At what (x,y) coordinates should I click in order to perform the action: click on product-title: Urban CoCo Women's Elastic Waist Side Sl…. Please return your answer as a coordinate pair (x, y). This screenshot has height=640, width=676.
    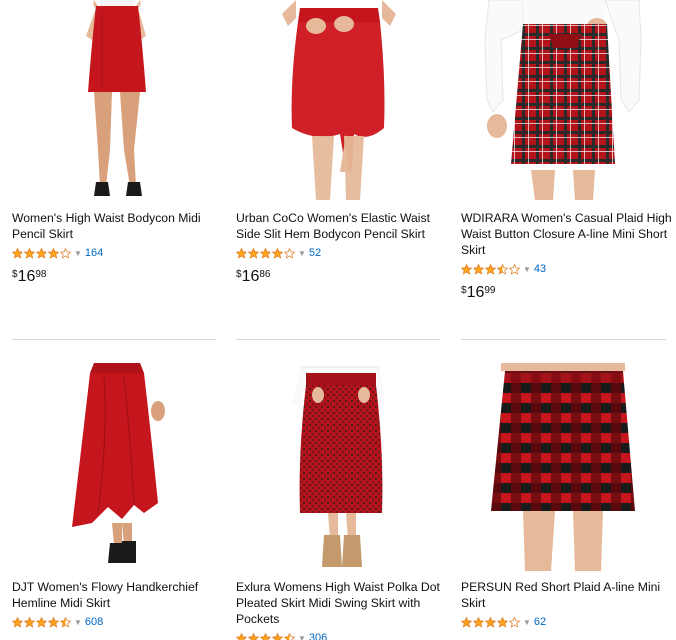
    Looking at the image, I should click on (343, 226).